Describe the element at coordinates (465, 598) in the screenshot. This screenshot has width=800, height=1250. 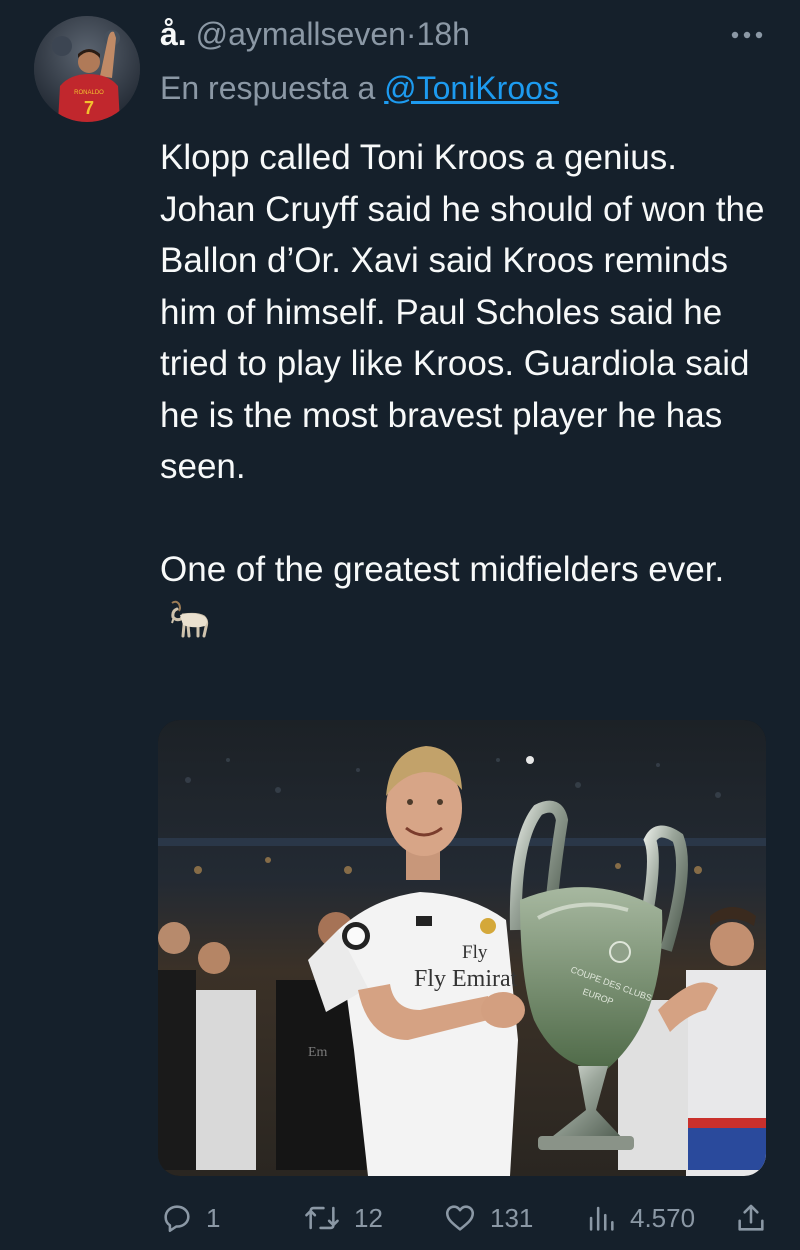
I see `tweet-paragraph-2-wrapper: One of the greatest midfielders ever.` at that location.